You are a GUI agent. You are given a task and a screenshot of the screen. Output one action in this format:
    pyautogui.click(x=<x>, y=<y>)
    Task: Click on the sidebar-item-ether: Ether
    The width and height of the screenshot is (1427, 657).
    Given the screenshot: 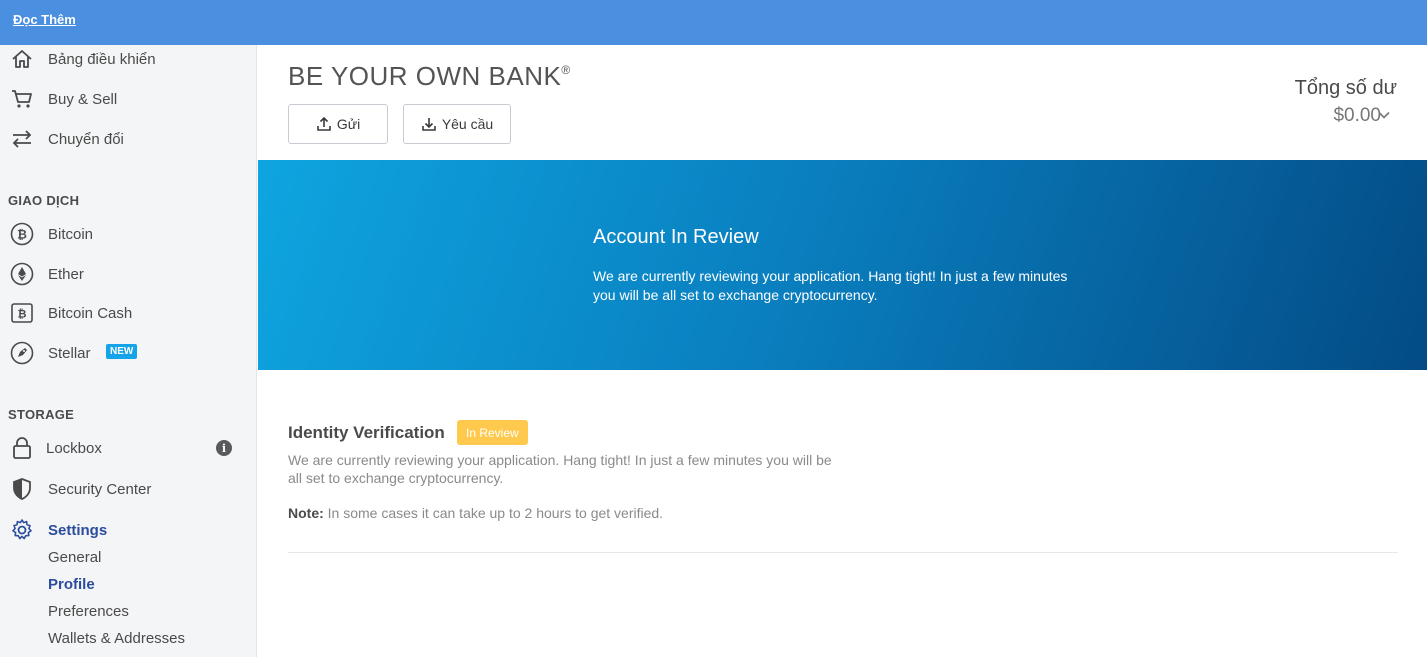 What is the action you would take?
    pyautogui.click(x=128, y=274)
    